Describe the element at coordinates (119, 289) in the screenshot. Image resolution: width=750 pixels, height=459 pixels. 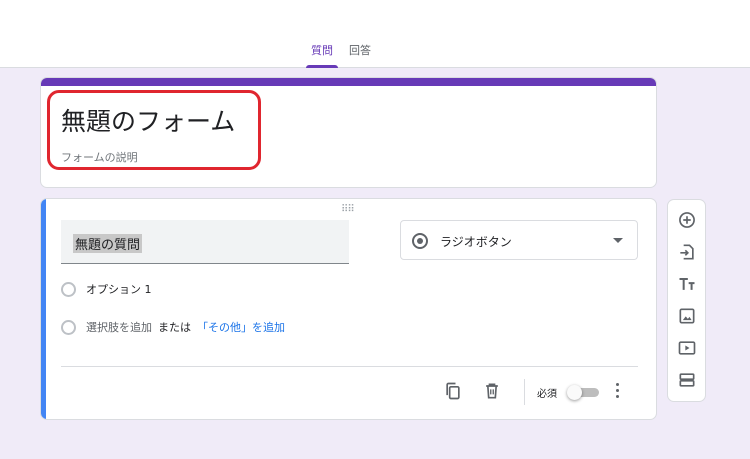
I see `option-label: オプション 1` at that location.